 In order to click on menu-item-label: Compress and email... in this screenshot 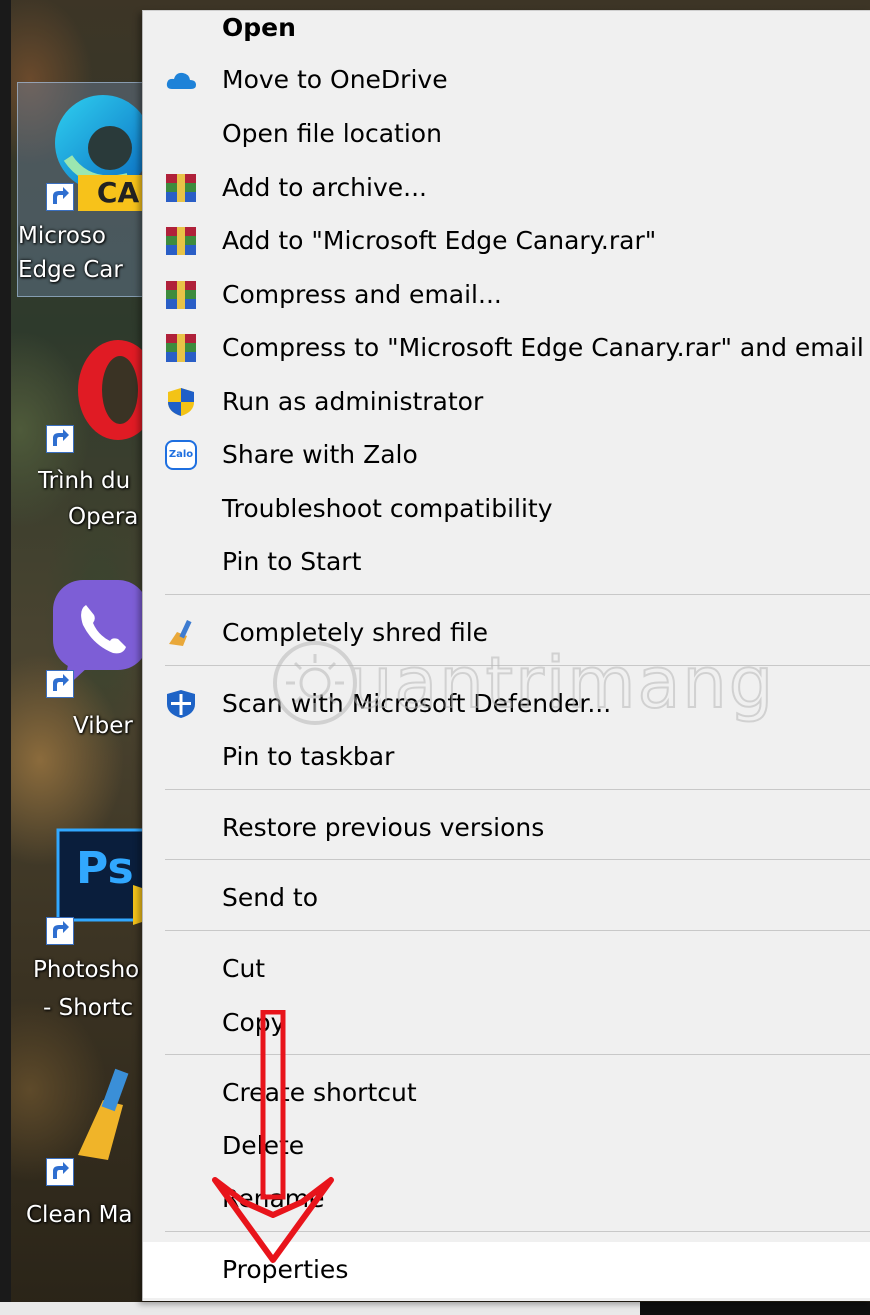, I will do `click(362, 294)`.